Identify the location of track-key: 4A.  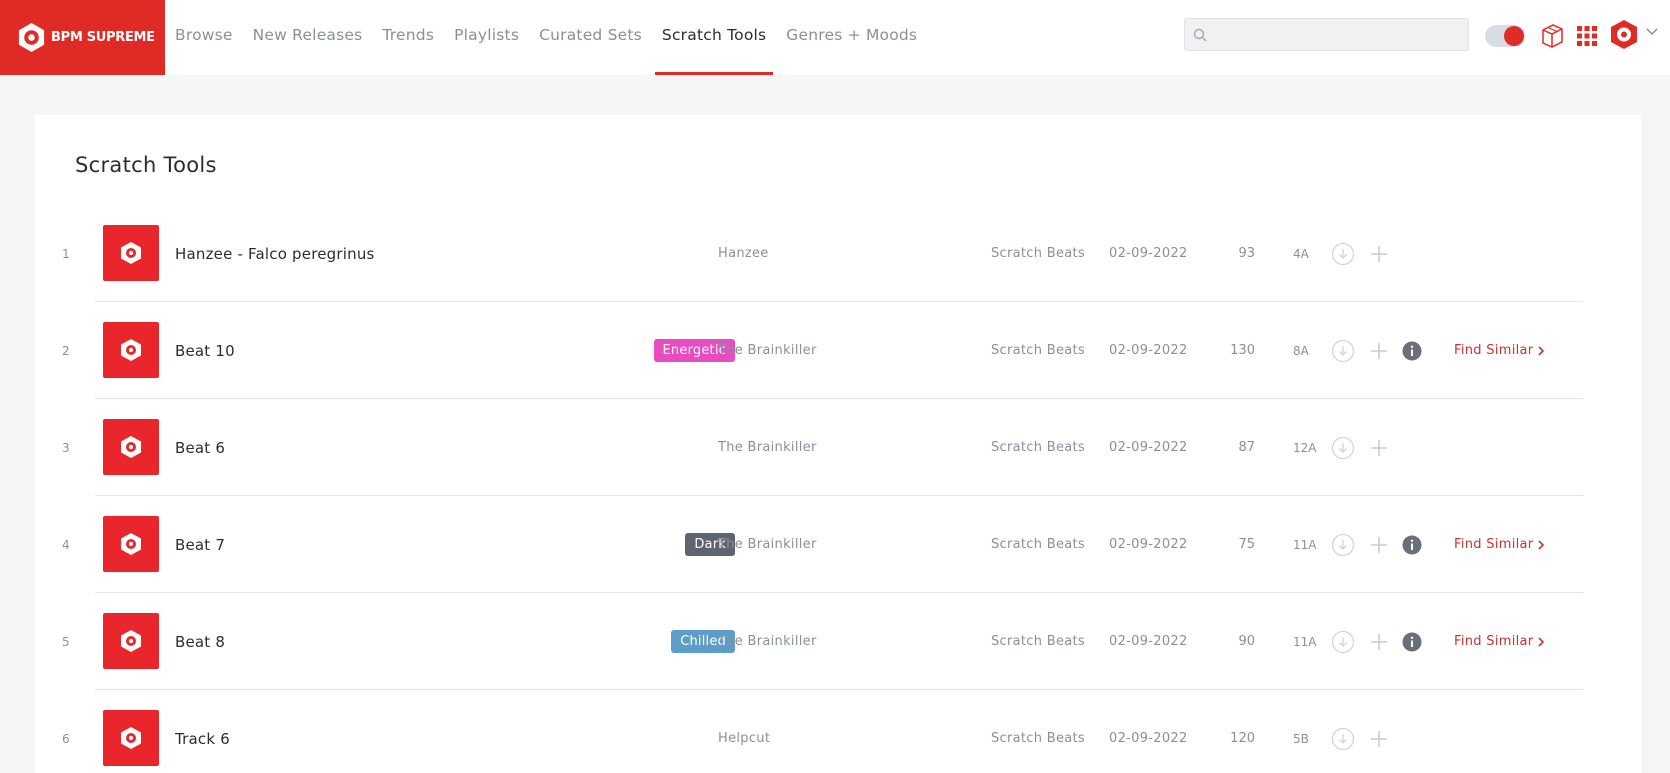
(1301, 253).